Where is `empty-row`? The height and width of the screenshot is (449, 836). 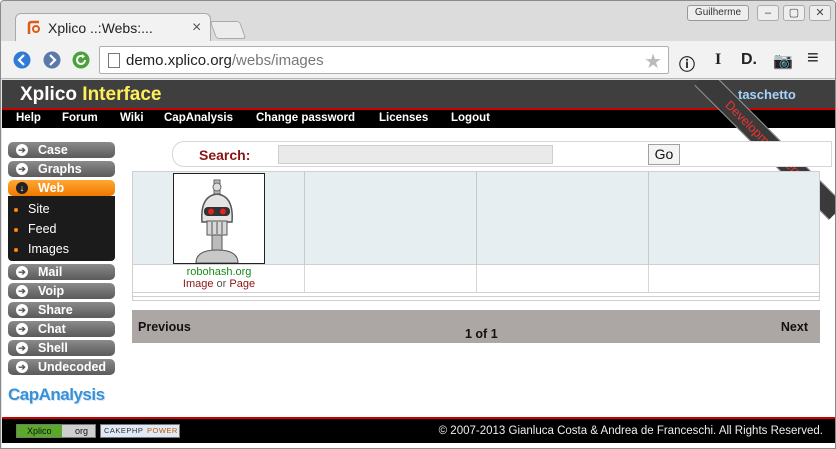
empty-row is located at coordinates (476, 299).